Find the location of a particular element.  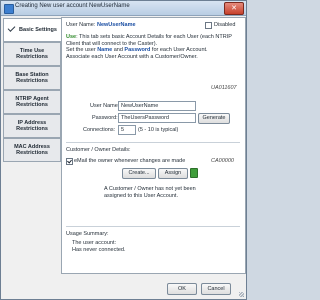

user-name-input: NewUserName is located at coordinates (157, 106).